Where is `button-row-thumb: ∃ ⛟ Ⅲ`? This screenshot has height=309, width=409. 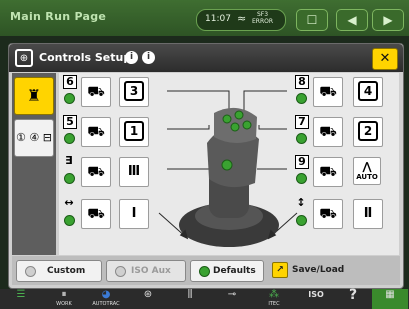
button-row-thumb: ∃ ⛟ Ⅲ is located at coordinates (113, 173).